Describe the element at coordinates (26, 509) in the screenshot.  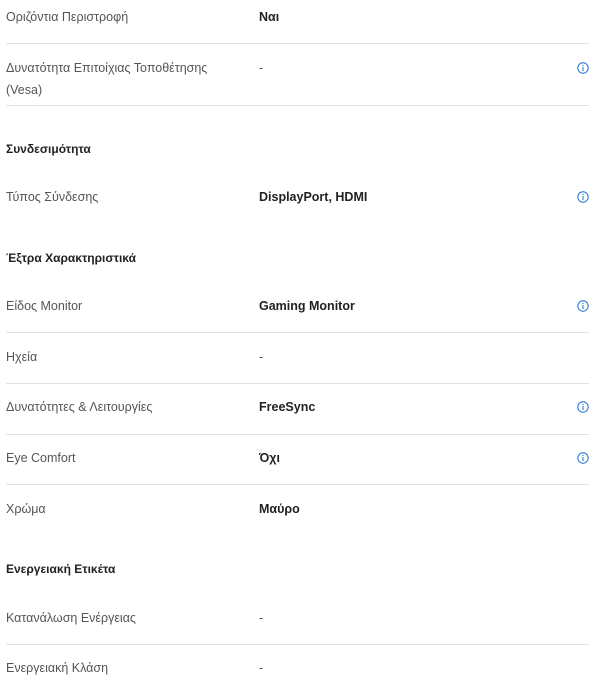
I see `spec-label: Χρώμα` at that location.